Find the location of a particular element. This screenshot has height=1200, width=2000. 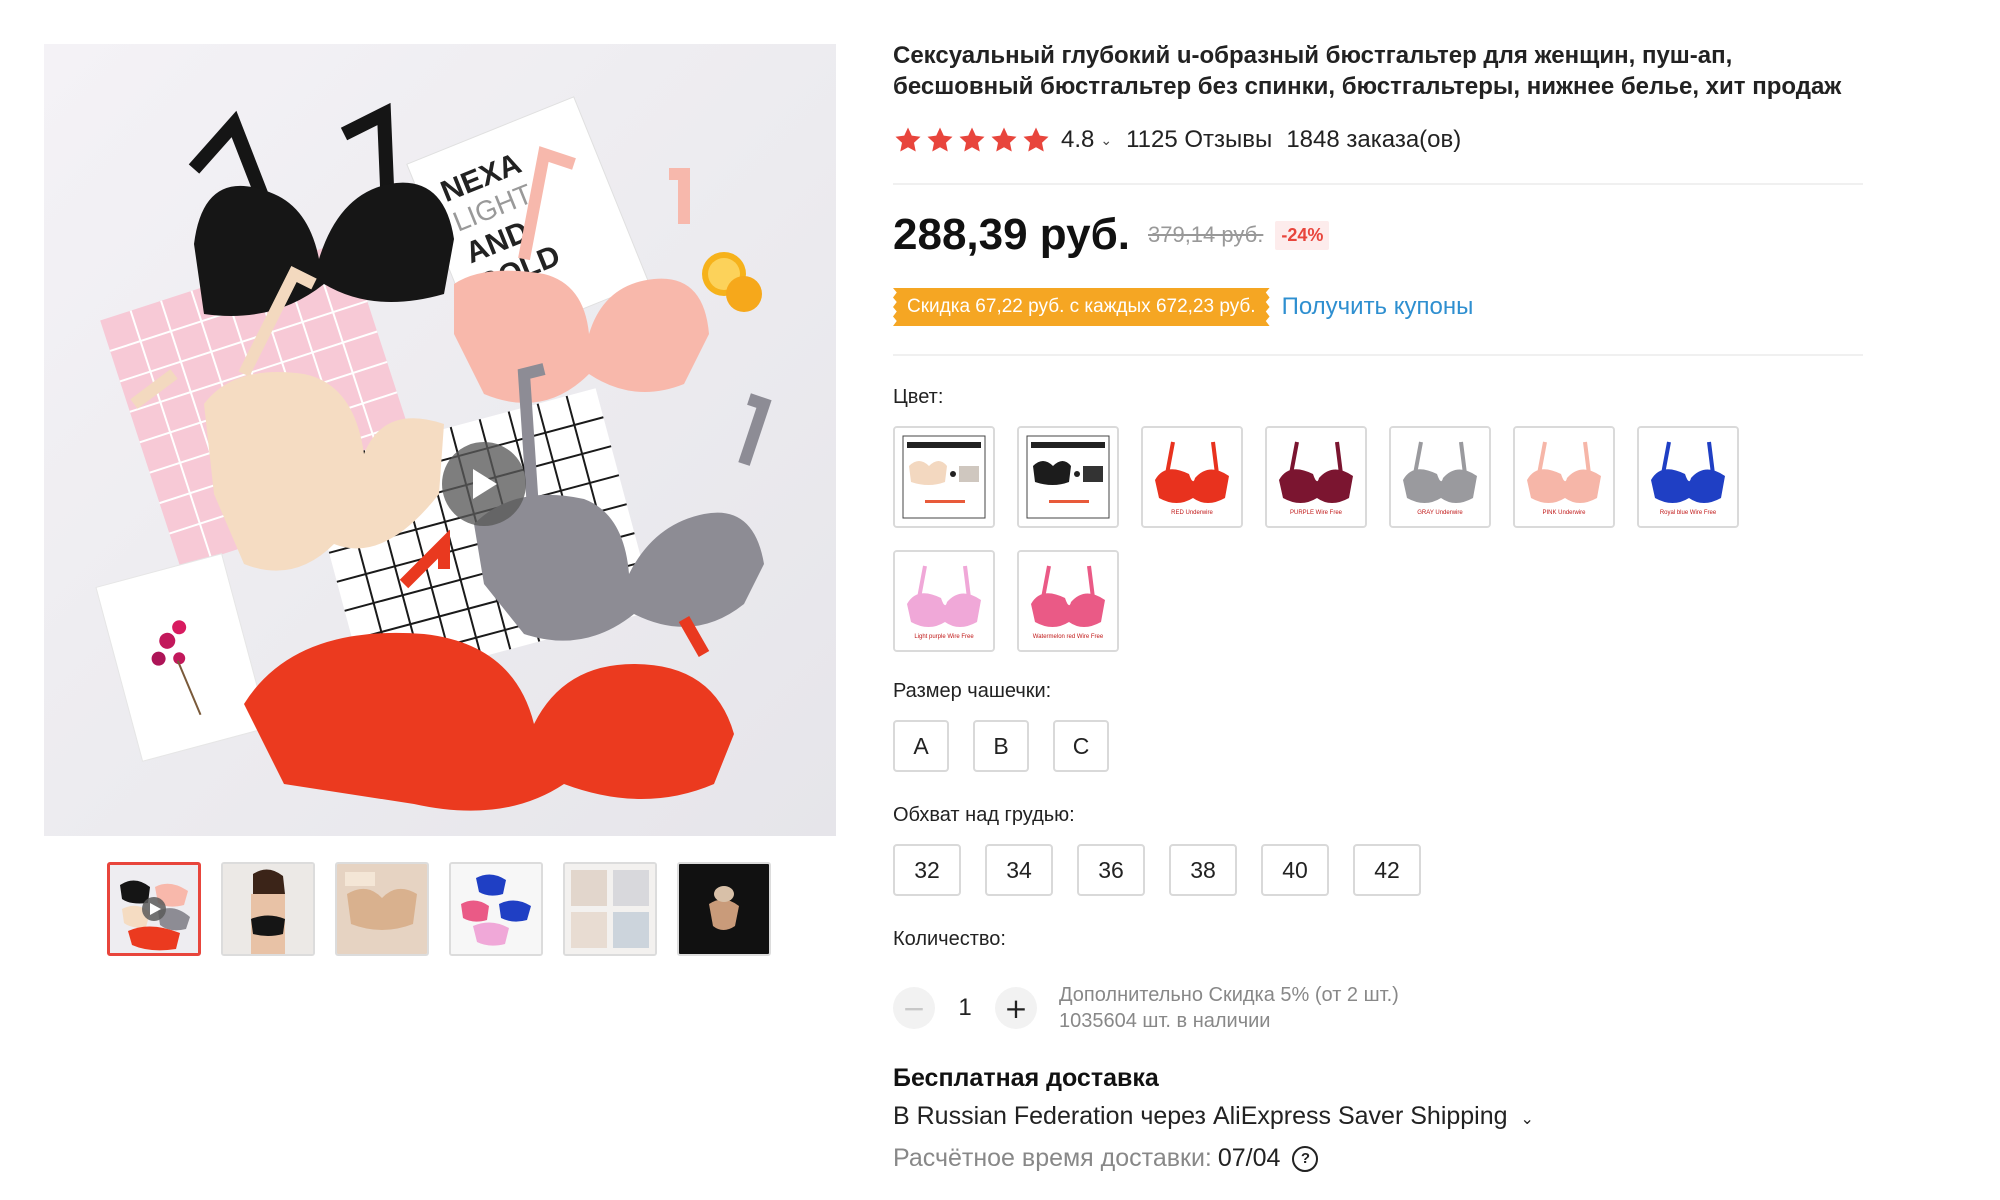

swatch-image: Watermelon red Wire Free is located at coordinates (1068, 601).